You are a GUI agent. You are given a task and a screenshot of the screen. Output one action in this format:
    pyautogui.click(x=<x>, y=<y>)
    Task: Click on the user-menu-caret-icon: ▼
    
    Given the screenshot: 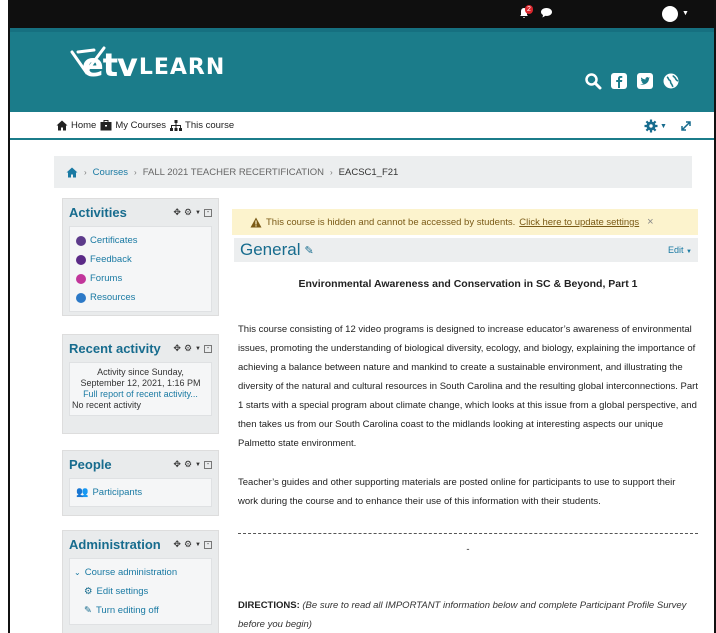 What is the action you would take?
    pyautogui.click(x=685, y=13)
    